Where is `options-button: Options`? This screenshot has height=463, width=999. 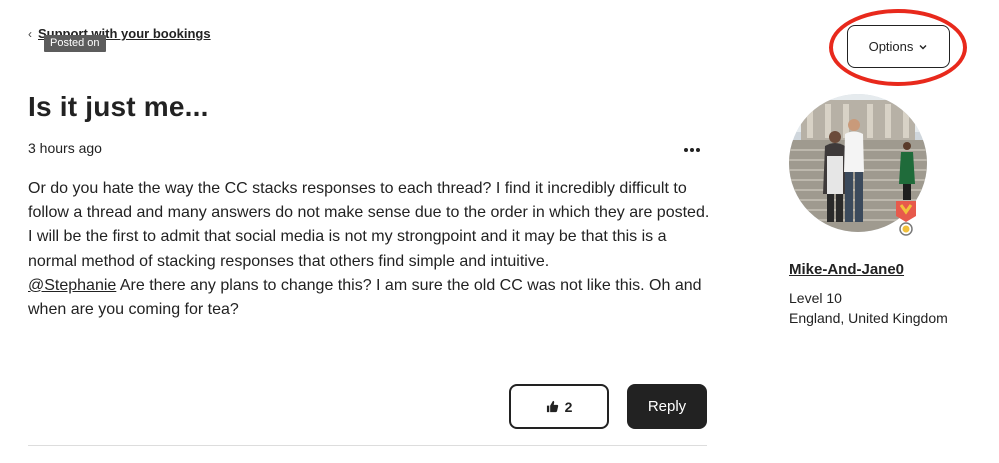
options-button: Options is located at coordinates (898, 46).